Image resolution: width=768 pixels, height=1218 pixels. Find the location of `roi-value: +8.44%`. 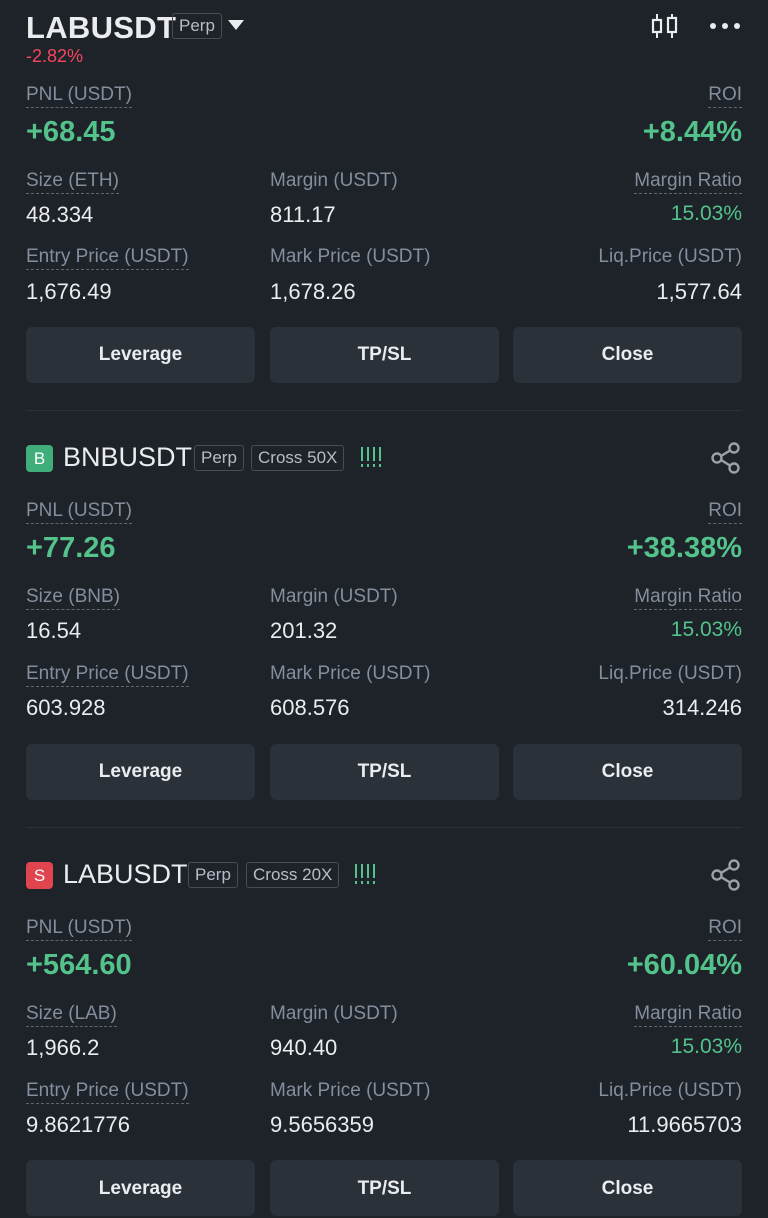

roi-value: +8.44% is located at coordinates (692, 132).